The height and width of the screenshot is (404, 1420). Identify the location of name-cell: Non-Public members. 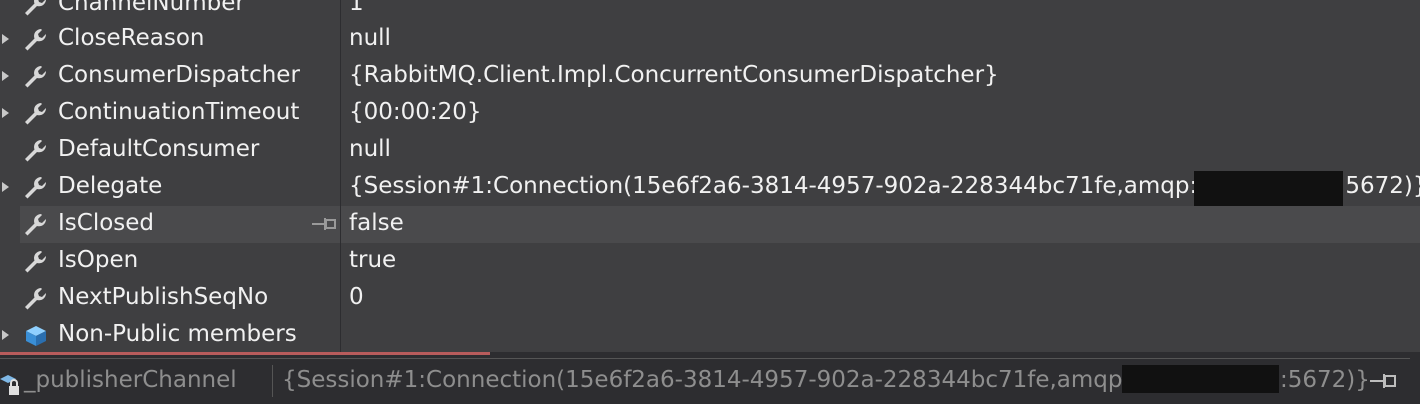
(180, 335).